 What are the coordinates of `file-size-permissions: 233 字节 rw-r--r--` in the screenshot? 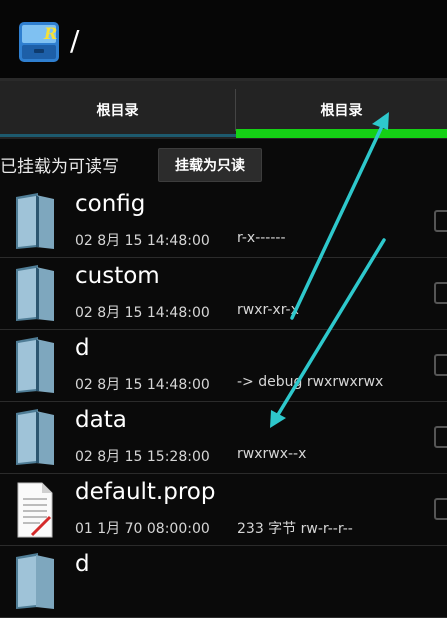 It's located at (295, 529).